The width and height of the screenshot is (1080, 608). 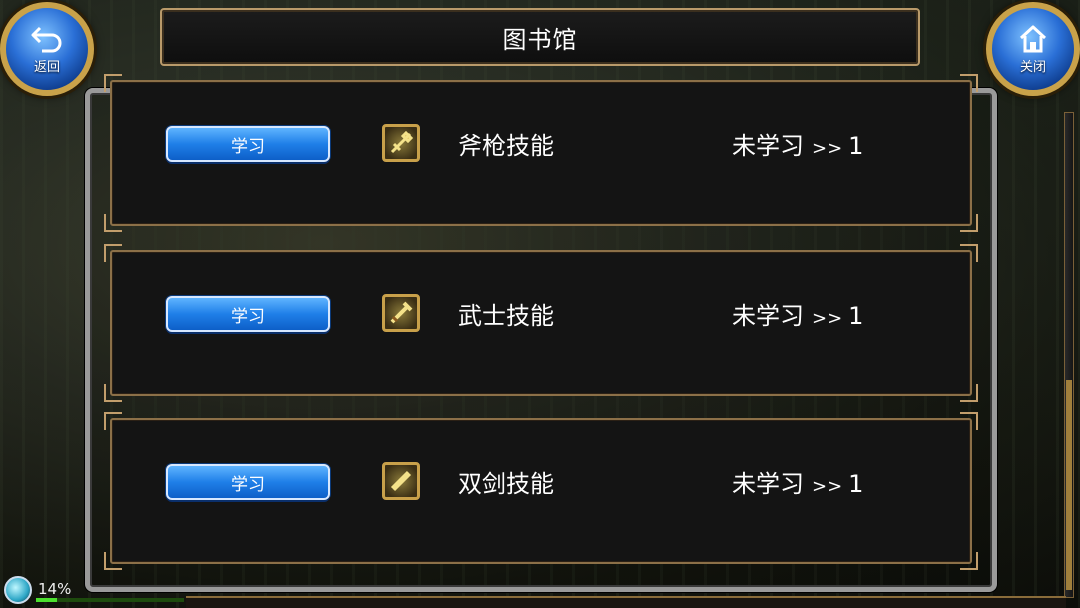 I want to click on page-title: 图书馆, so click(x=540, y=39).